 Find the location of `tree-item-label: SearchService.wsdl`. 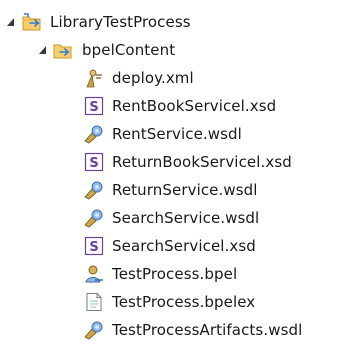

tree-item-label: SearchService.wsdl is located at coordinates (186, 218).